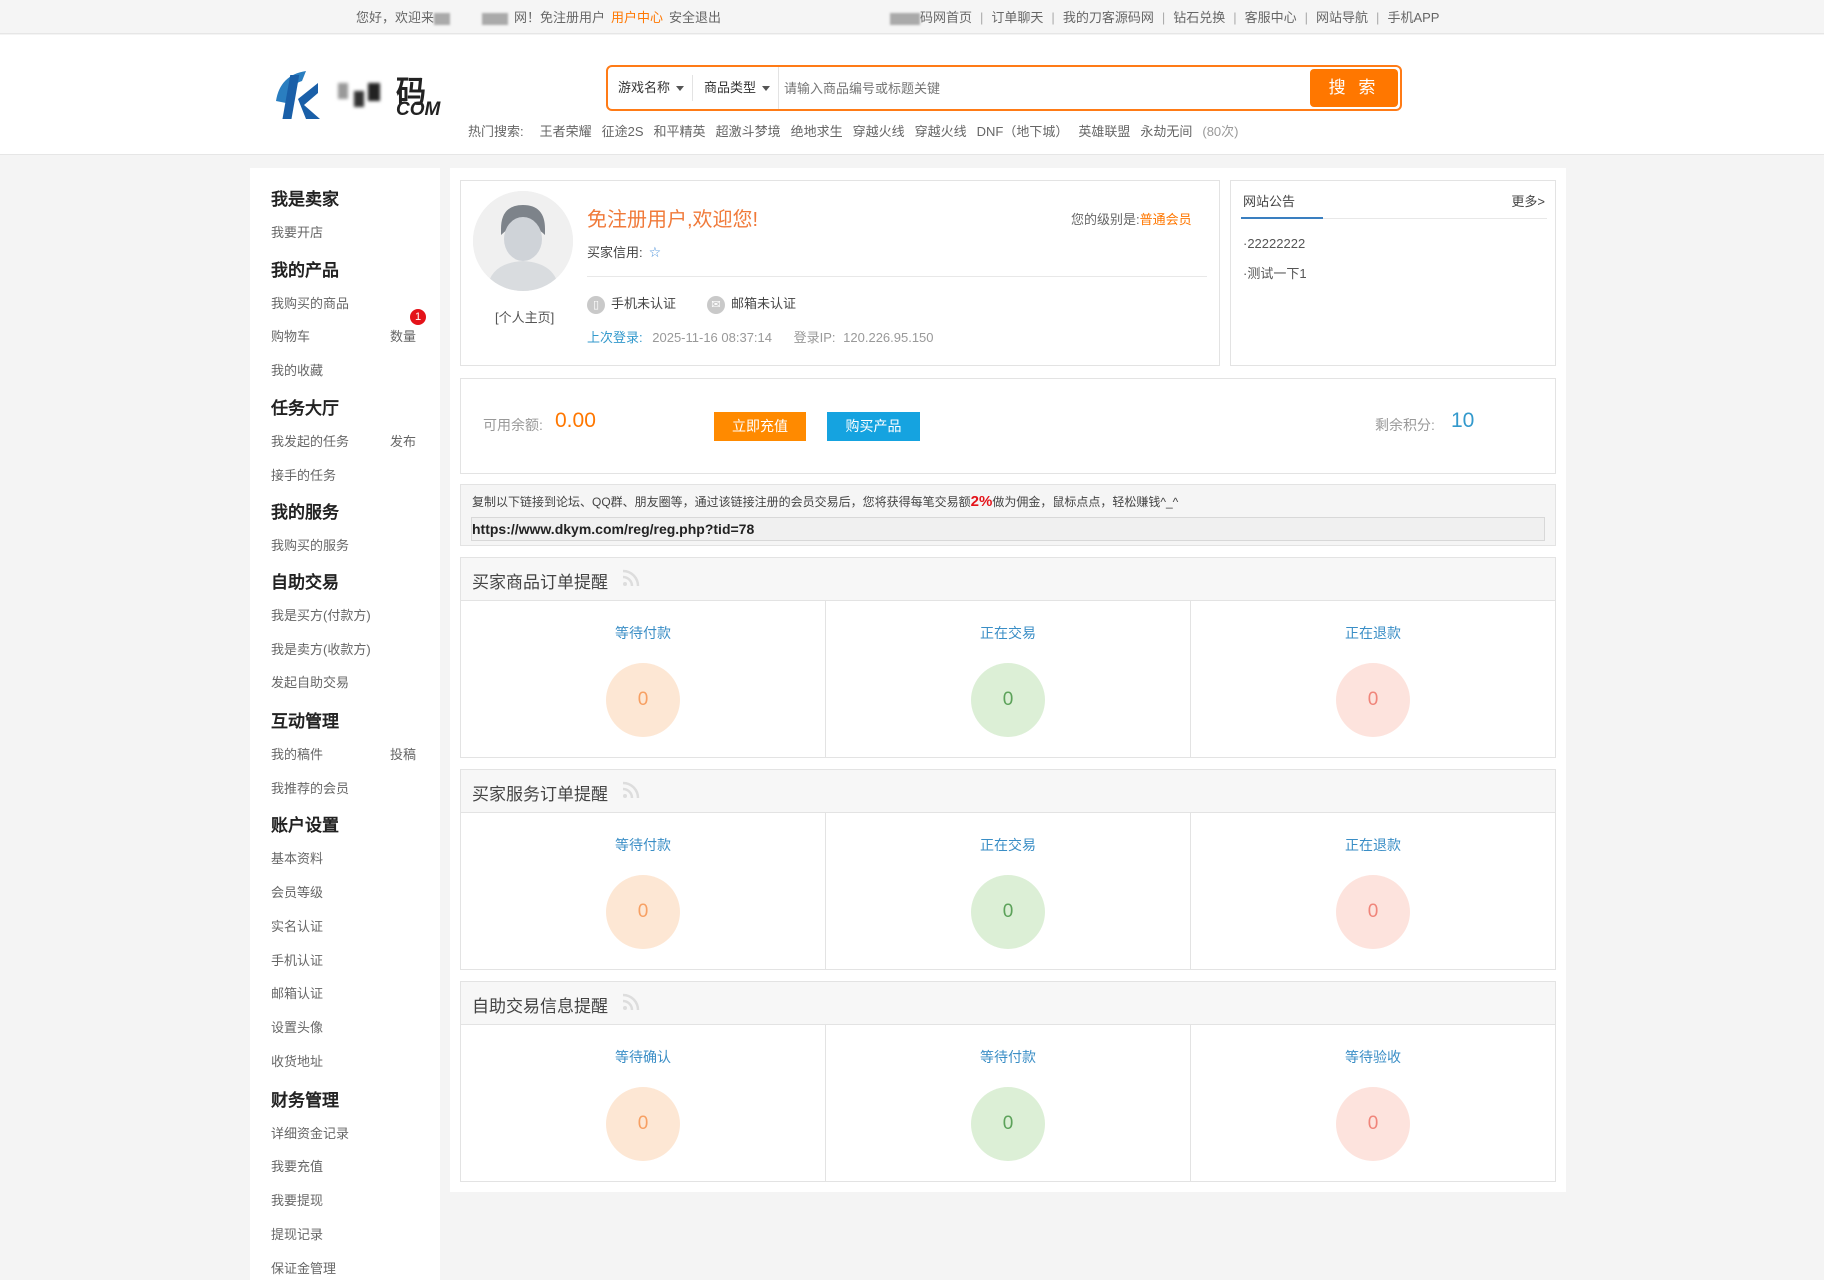 This screenshot has height=1280, width=1824. What do you see at coordinates (651, 88) in the screenshot?
I see `game-dropdown: 游戏名称` at bounding box center [651, 88].